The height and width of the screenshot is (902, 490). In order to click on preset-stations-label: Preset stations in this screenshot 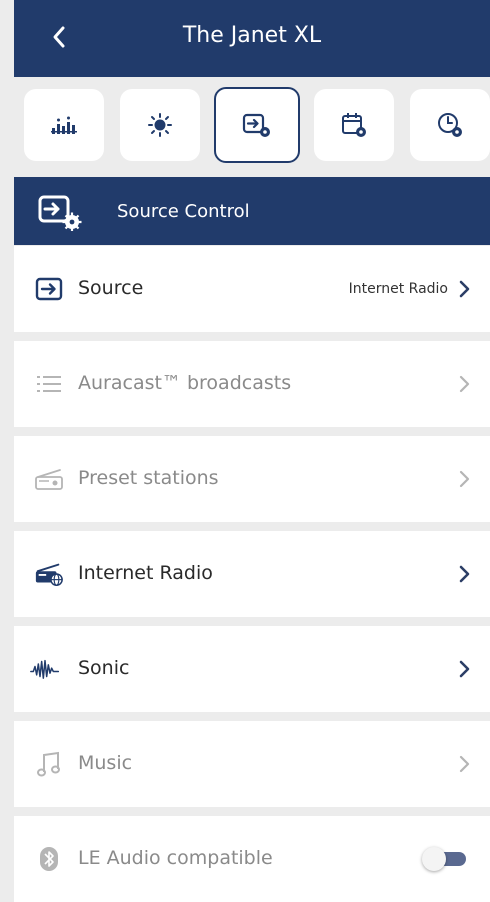, I will do `click(148, 478)`.